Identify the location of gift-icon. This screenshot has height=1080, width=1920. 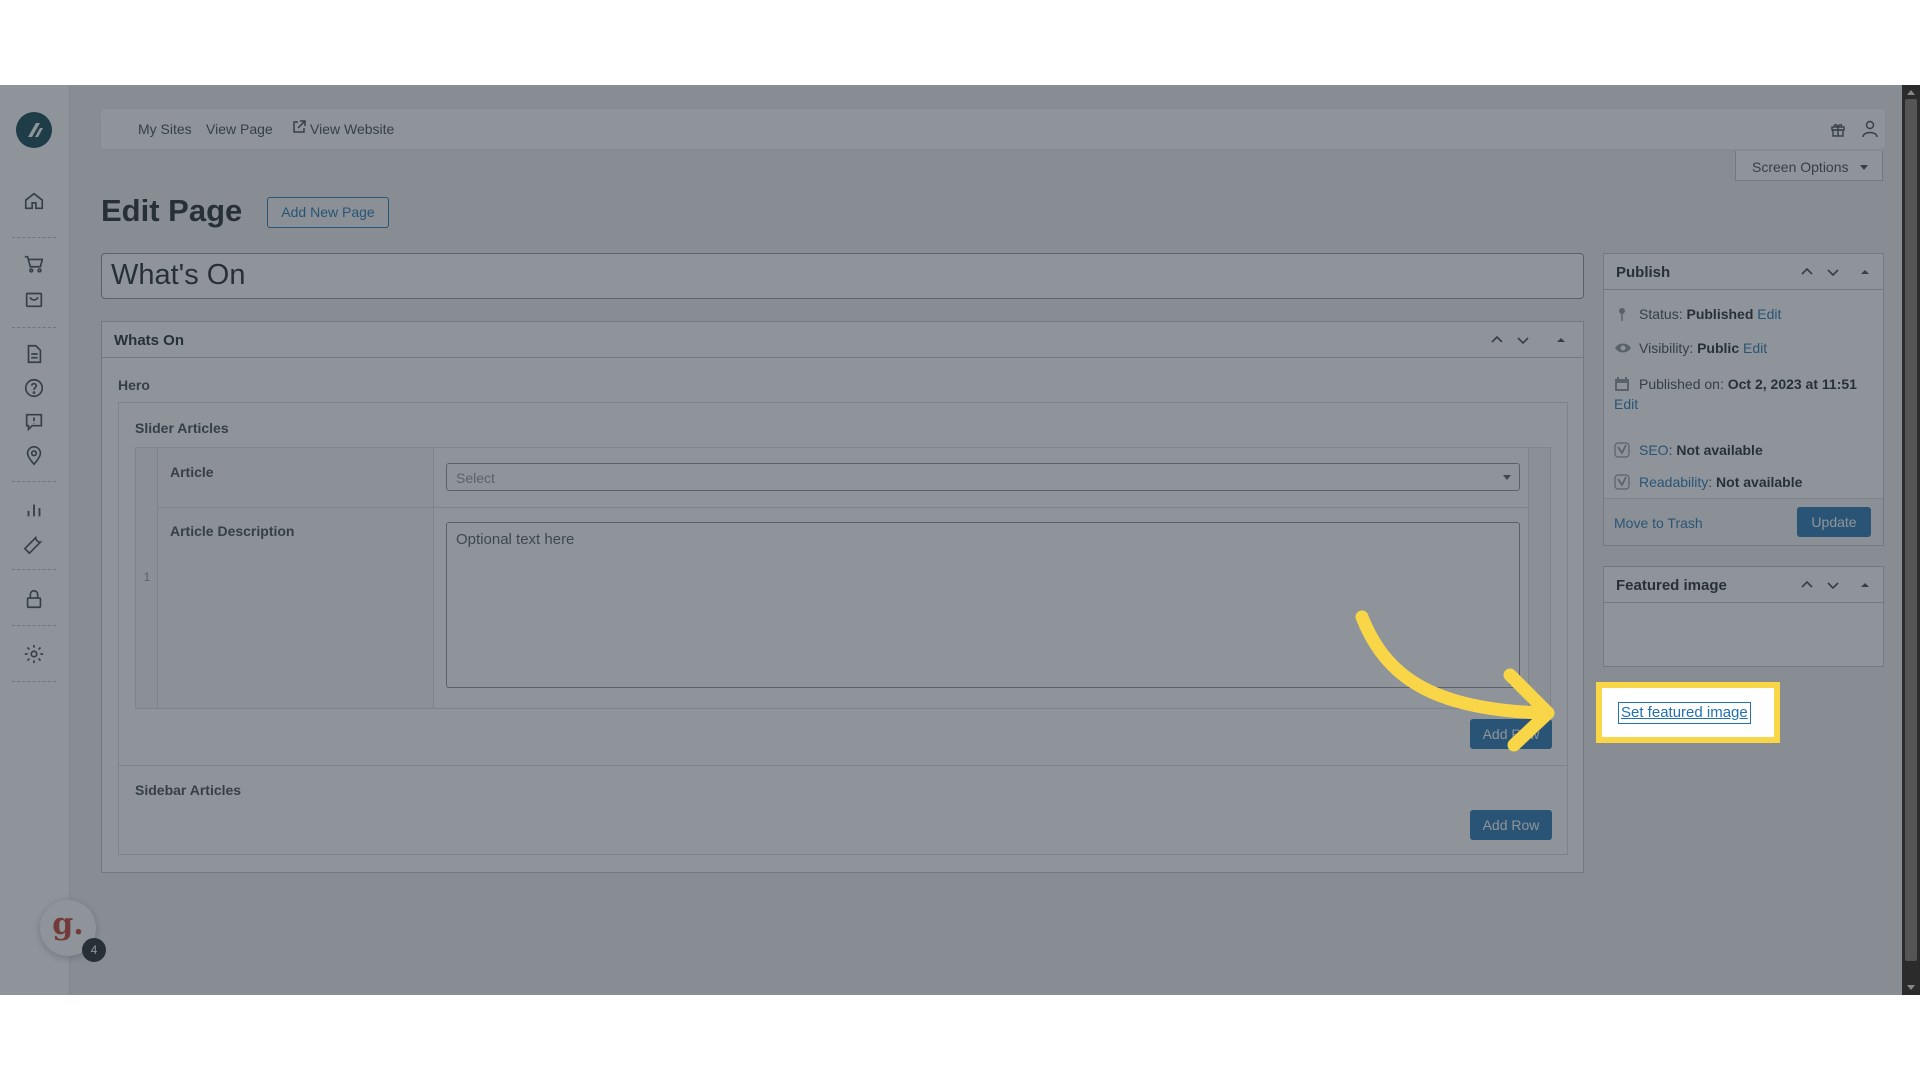
(1838, 129).